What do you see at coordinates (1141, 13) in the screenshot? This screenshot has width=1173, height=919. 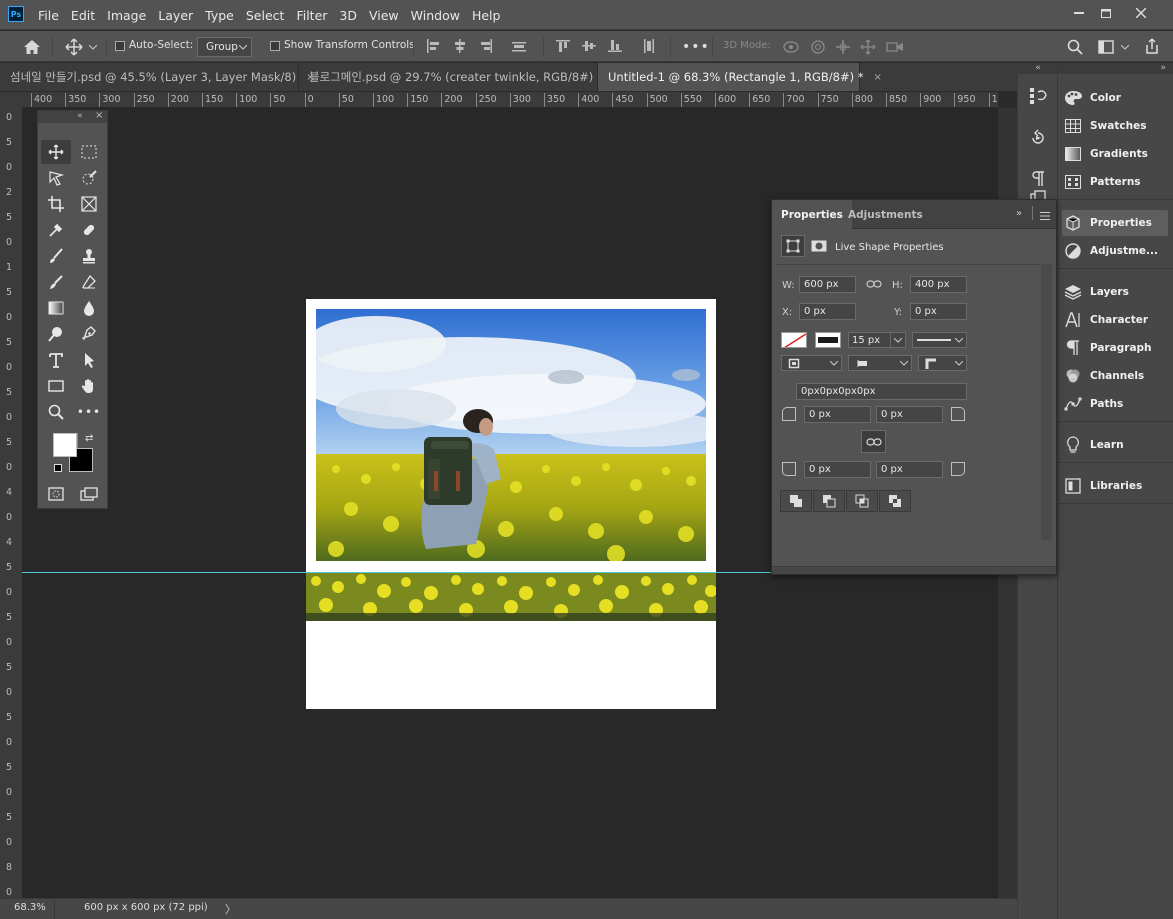 I see `close-icon` at bounding box center [1141, 13].